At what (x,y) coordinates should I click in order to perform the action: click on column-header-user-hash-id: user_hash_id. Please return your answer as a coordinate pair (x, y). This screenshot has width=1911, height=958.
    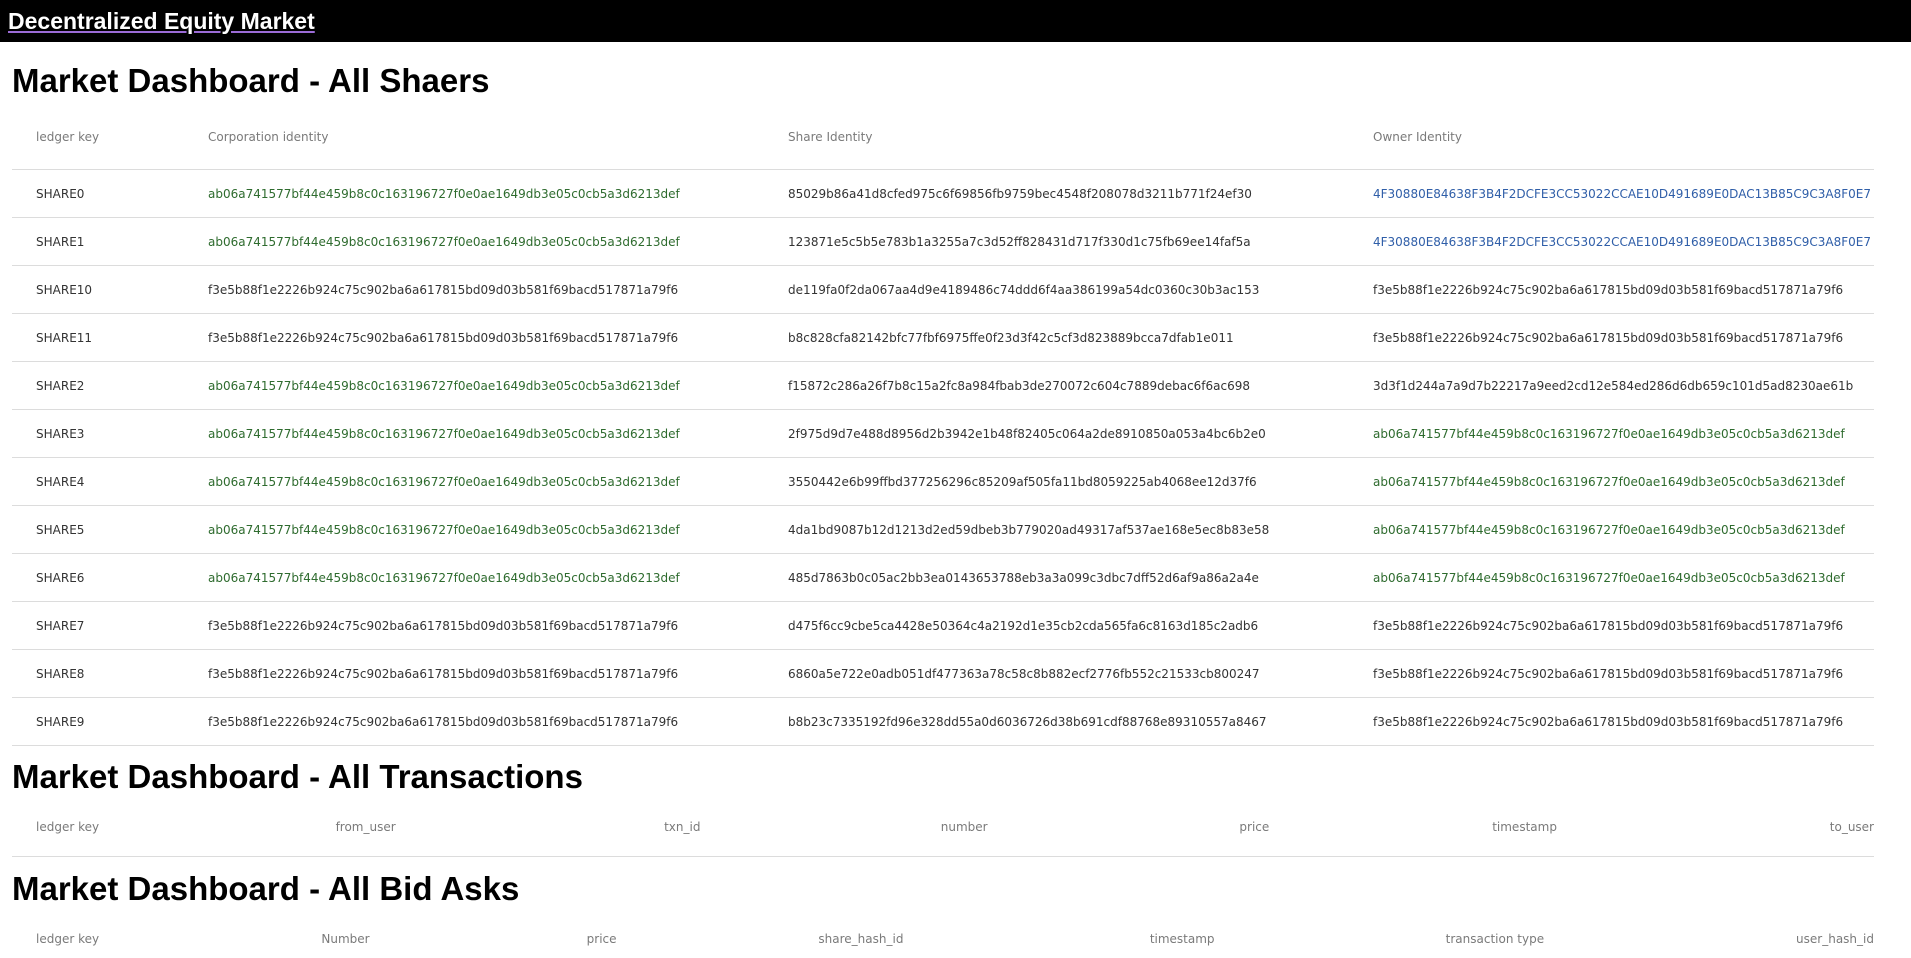
    Looking at the image, I should click on (1823, 934).